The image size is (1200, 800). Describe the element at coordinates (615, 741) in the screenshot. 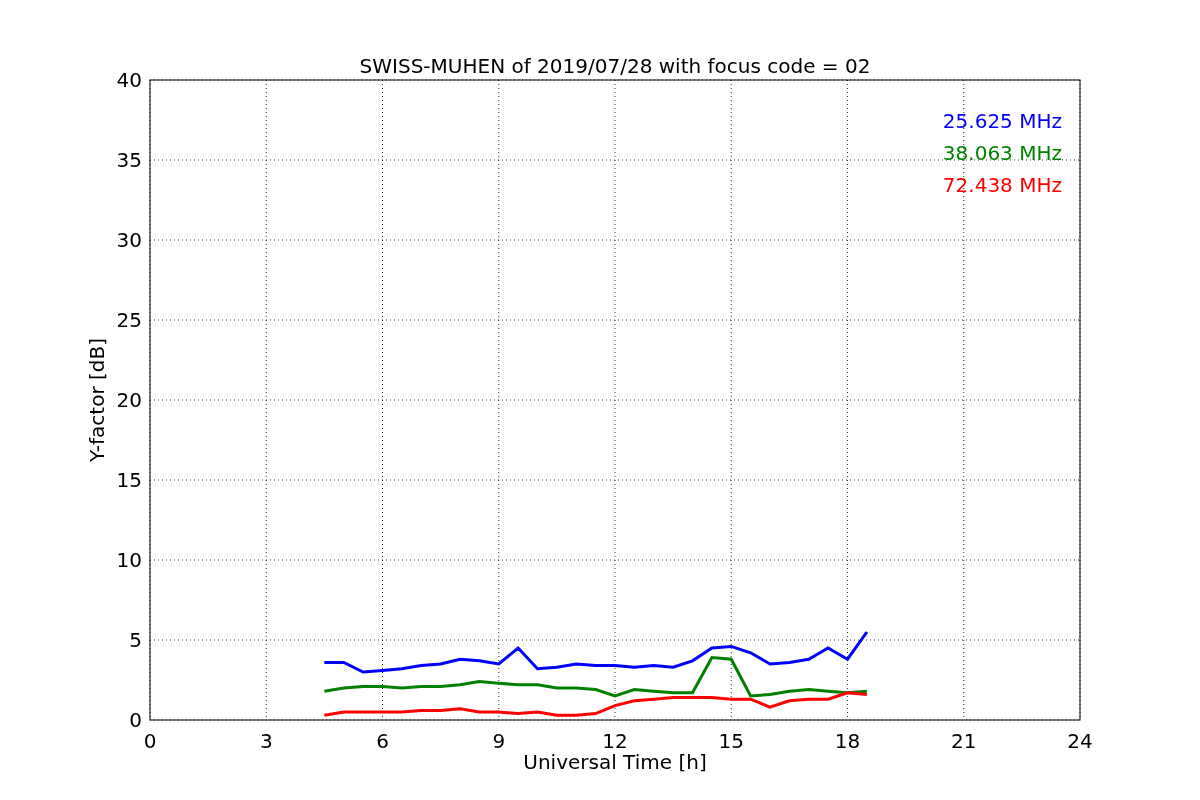

I see `x-tick-label: 12` at that location.